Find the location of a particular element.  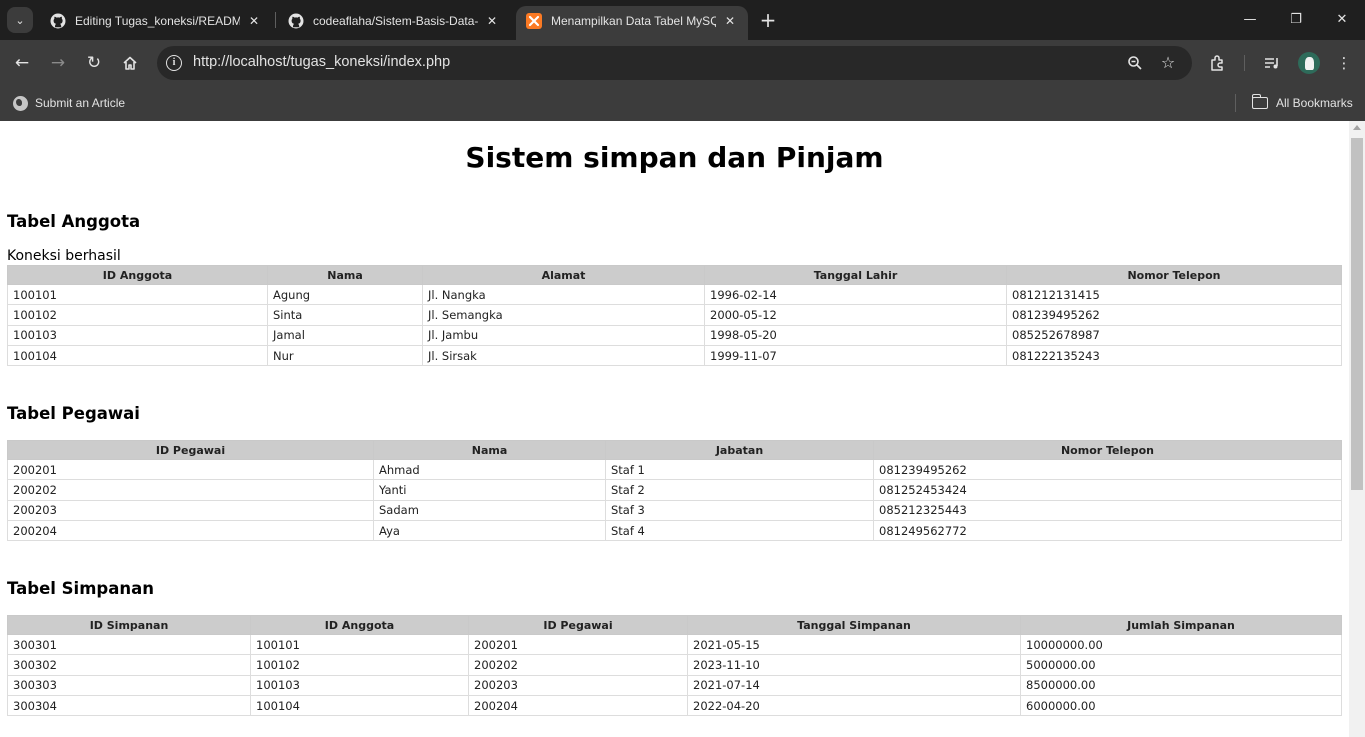

media-controls-icon is located at coordinates (1272, 63).